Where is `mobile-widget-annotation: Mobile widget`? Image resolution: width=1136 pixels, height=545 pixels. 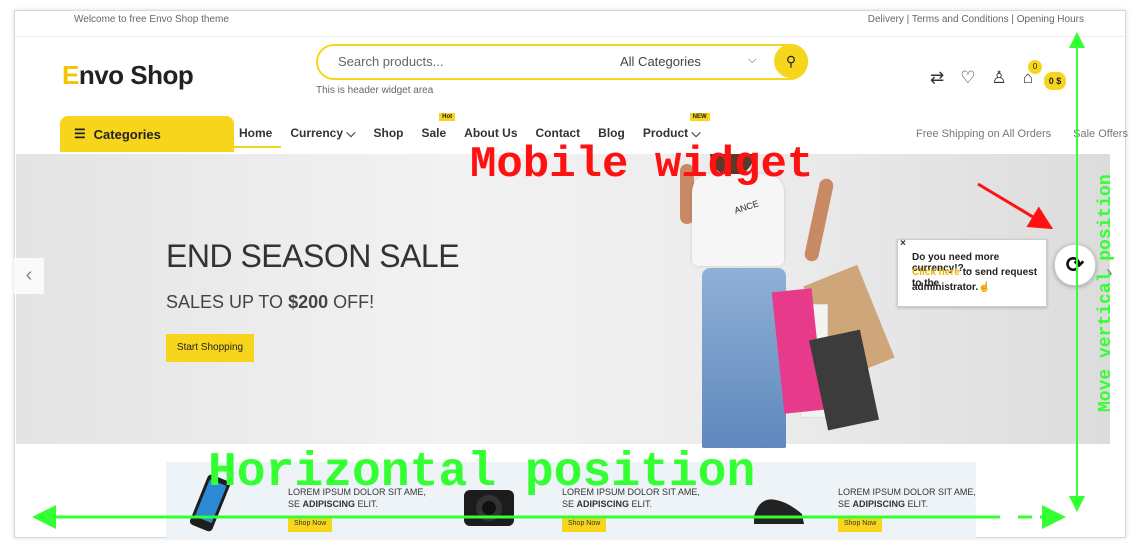 mobile-widget-annotation: Mobile widget is located at coordinates (642, 165).